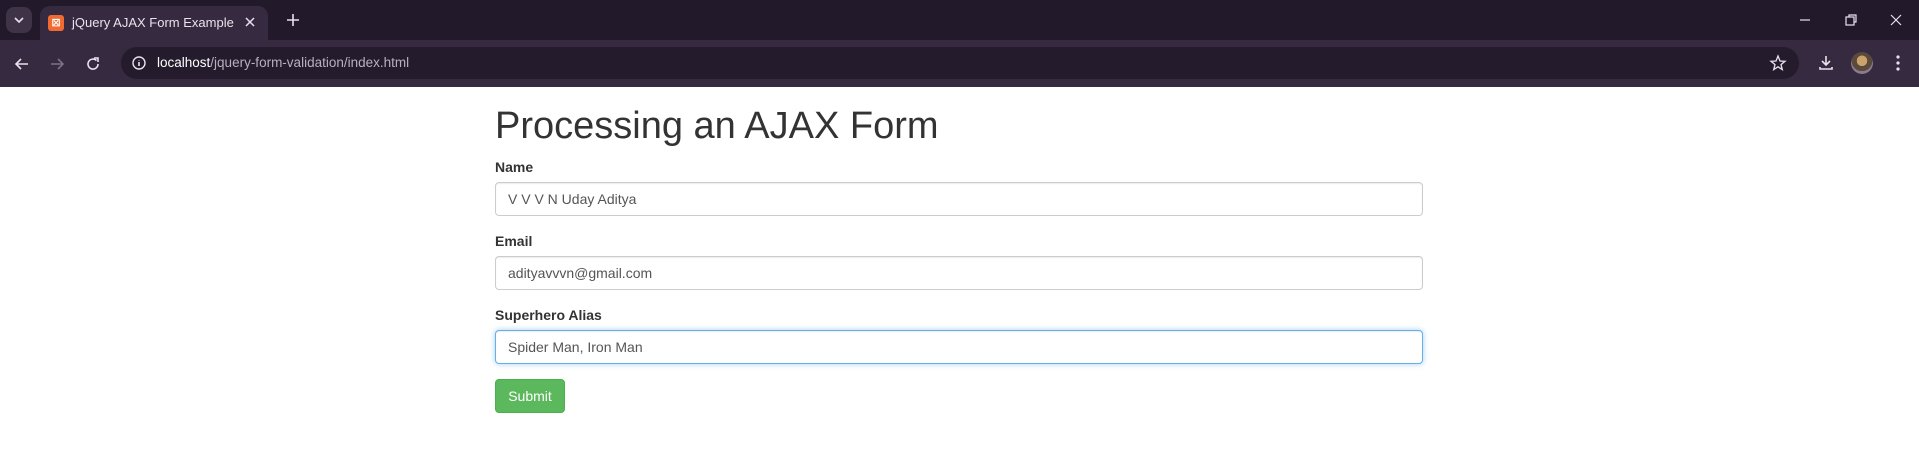  I want to click on back-button, so click(22, 64).